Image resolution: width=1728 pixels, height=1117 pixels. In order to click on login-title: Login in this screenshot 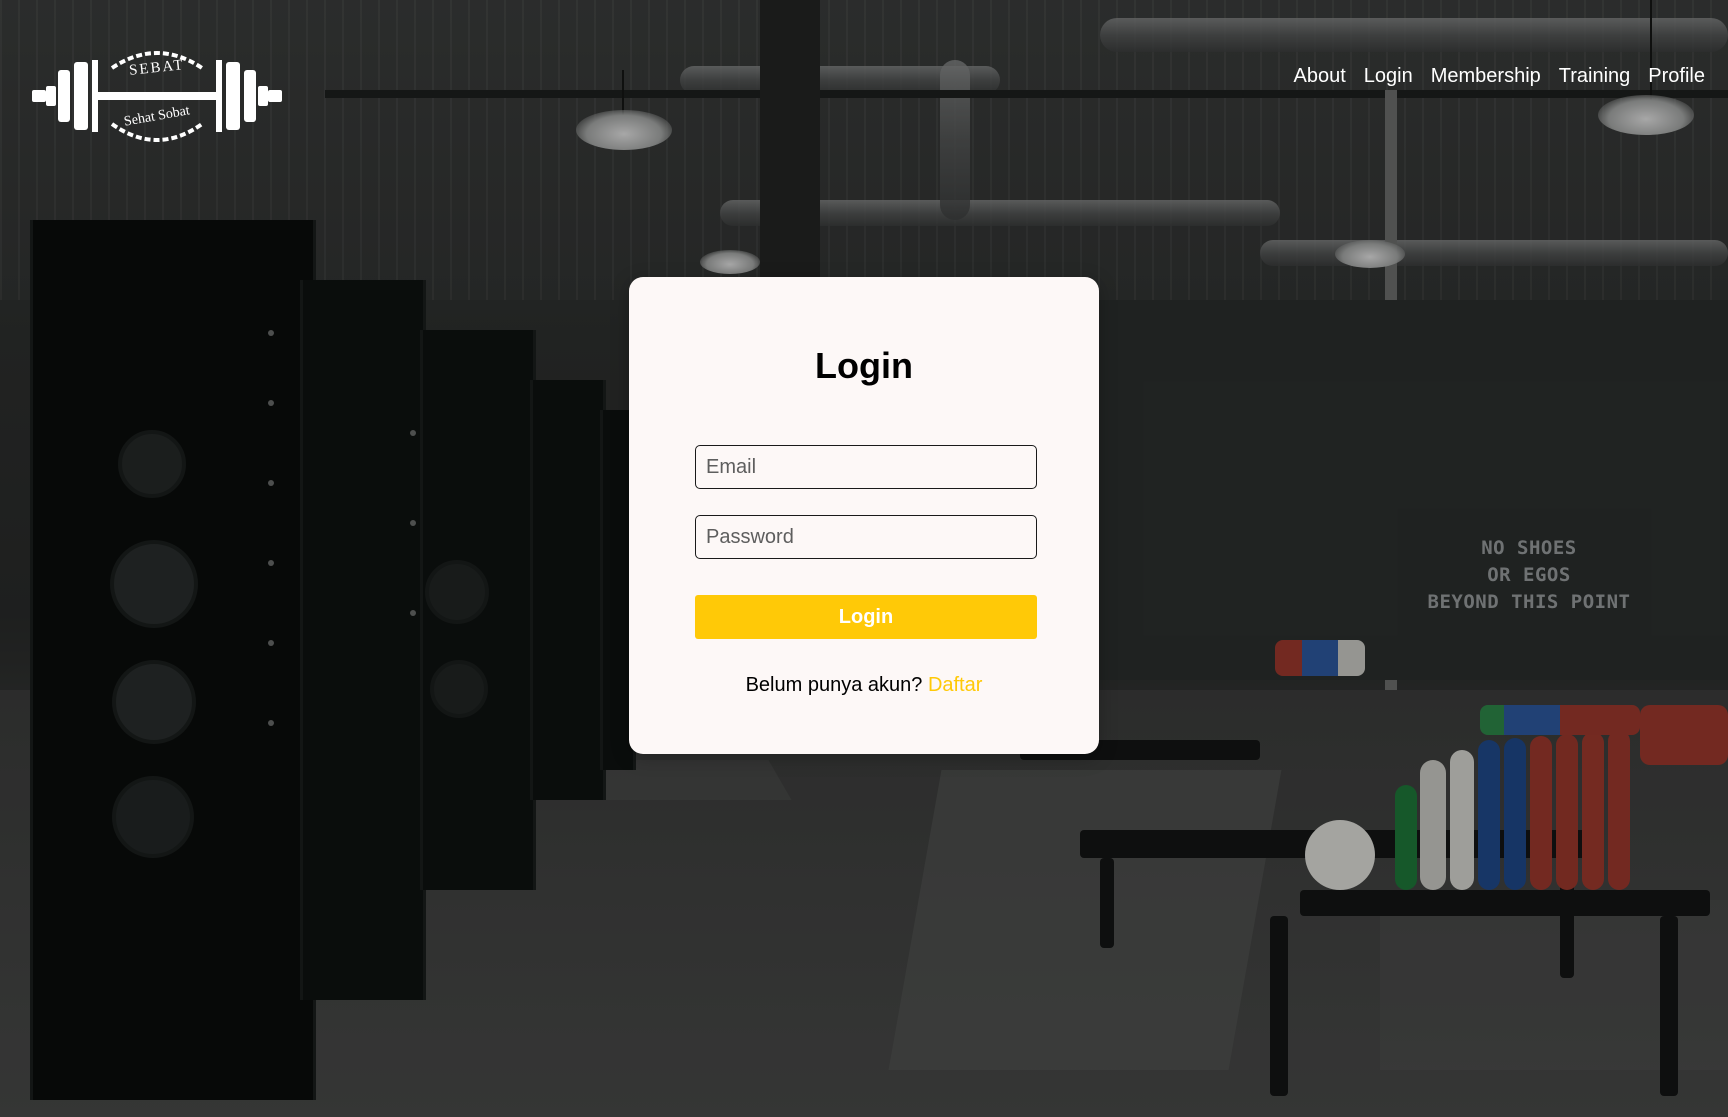, I will do `click(864, 365)`.